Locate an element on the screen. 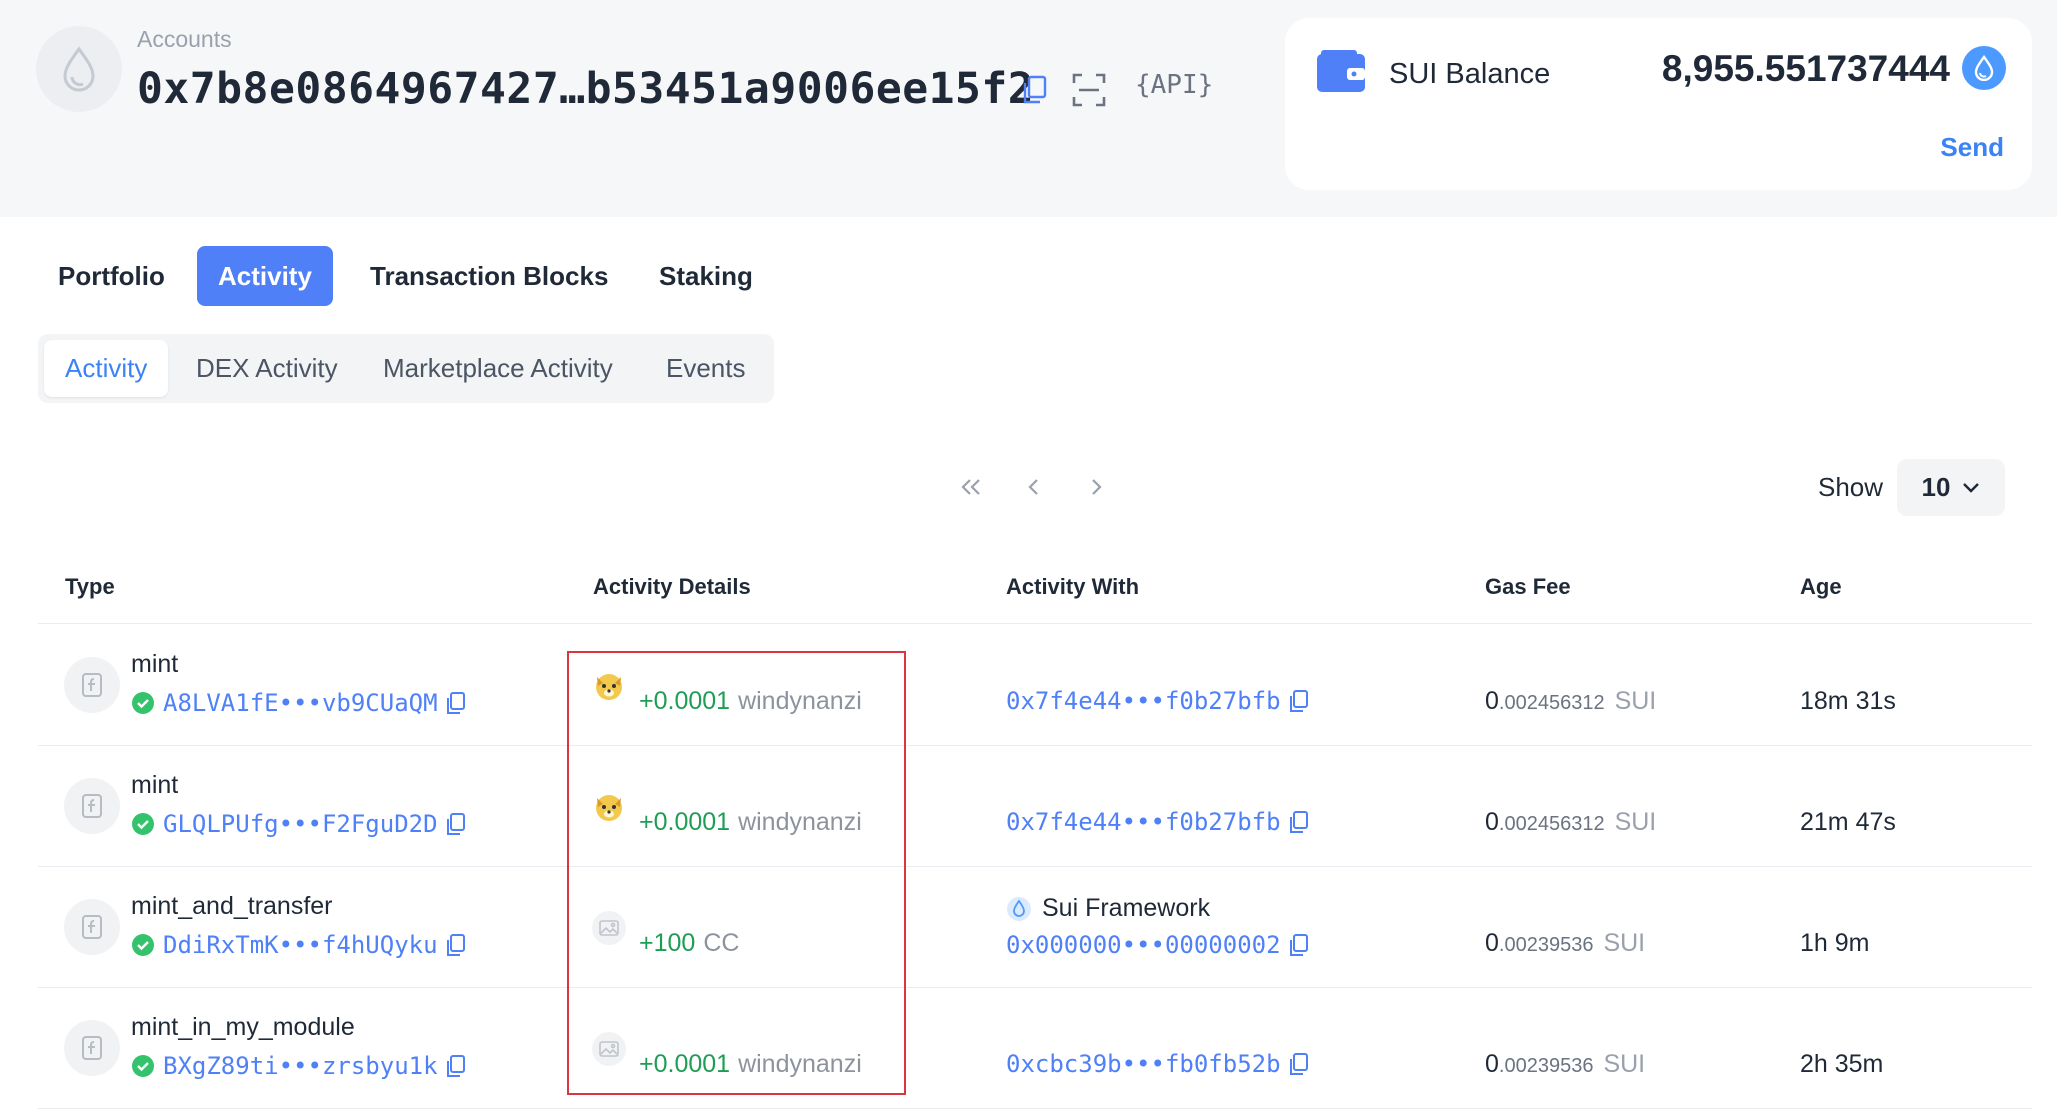 This screenshot has height=1109, width=2057. counterparty-address-link: 0x000000•••00000002 is located at coordinates (1143, 945).